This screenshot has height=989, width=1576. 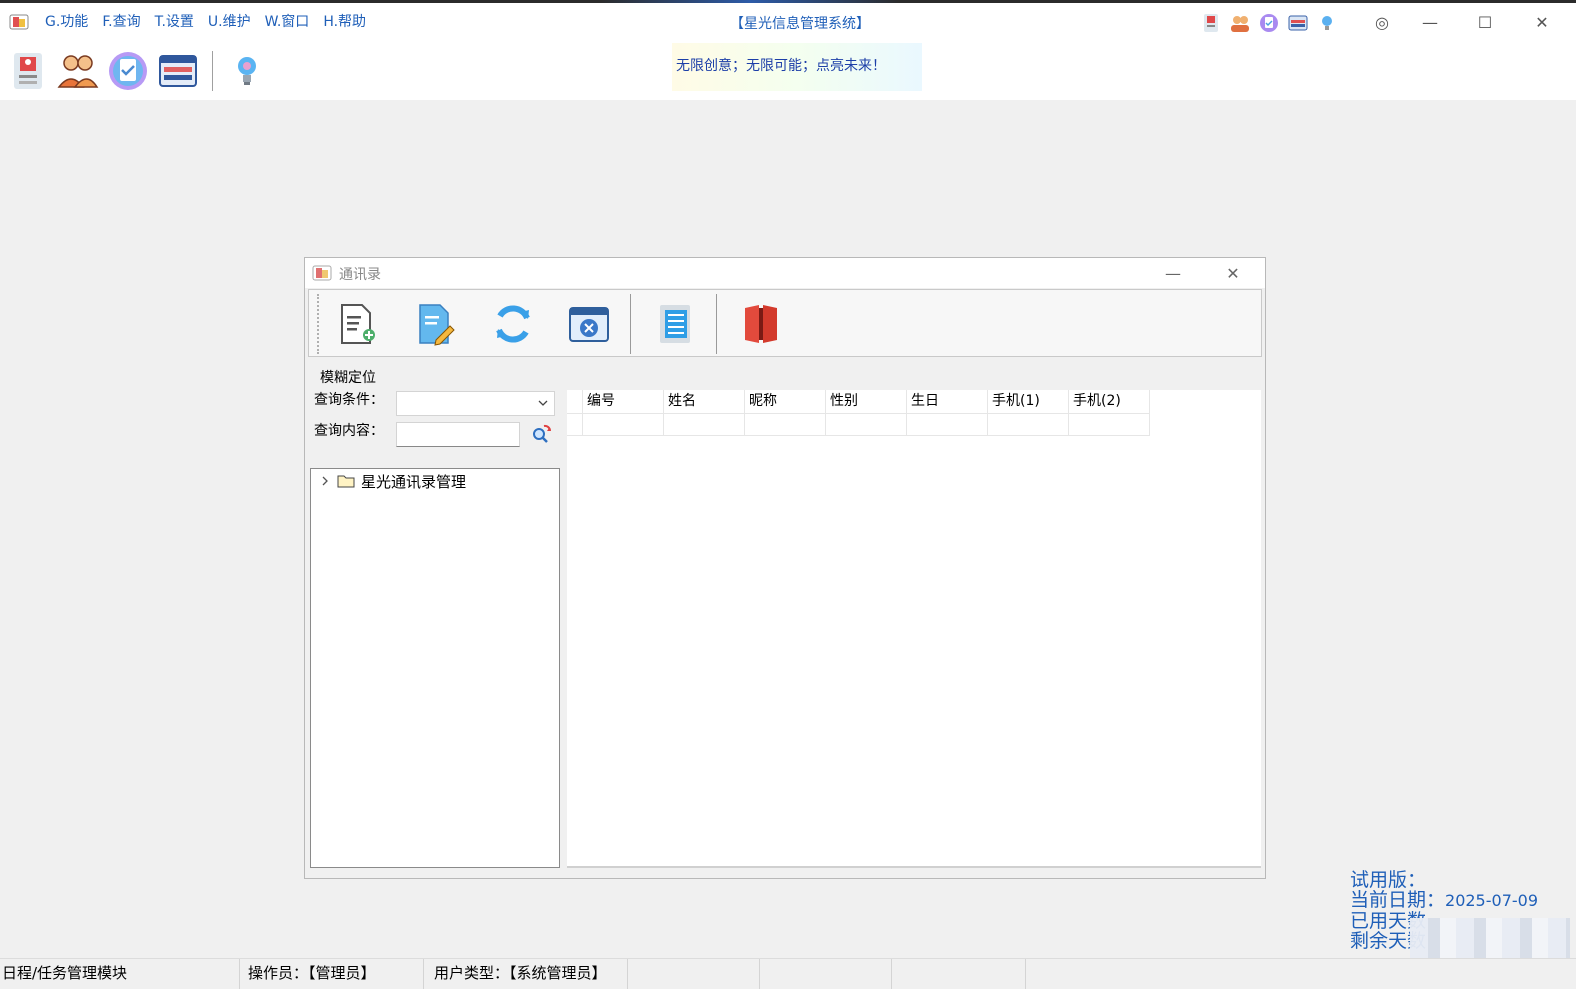 What do you see at coordinates (529, 974) in the screenshot?
I see `status-user-type: 用户类型：【系统管理员】` at bounding box center [529, 974].